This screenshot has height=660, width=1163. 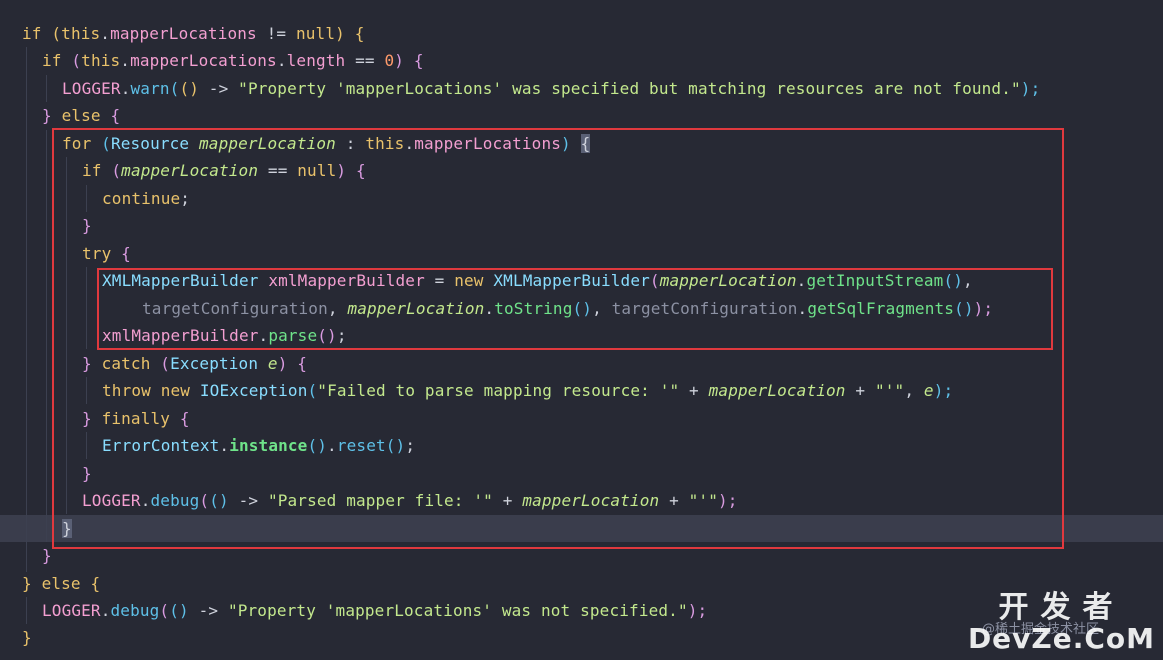 What do you see at coordinates (315, 33) in the screenshot?
I see `token: null` at bounding box center [315, 33].